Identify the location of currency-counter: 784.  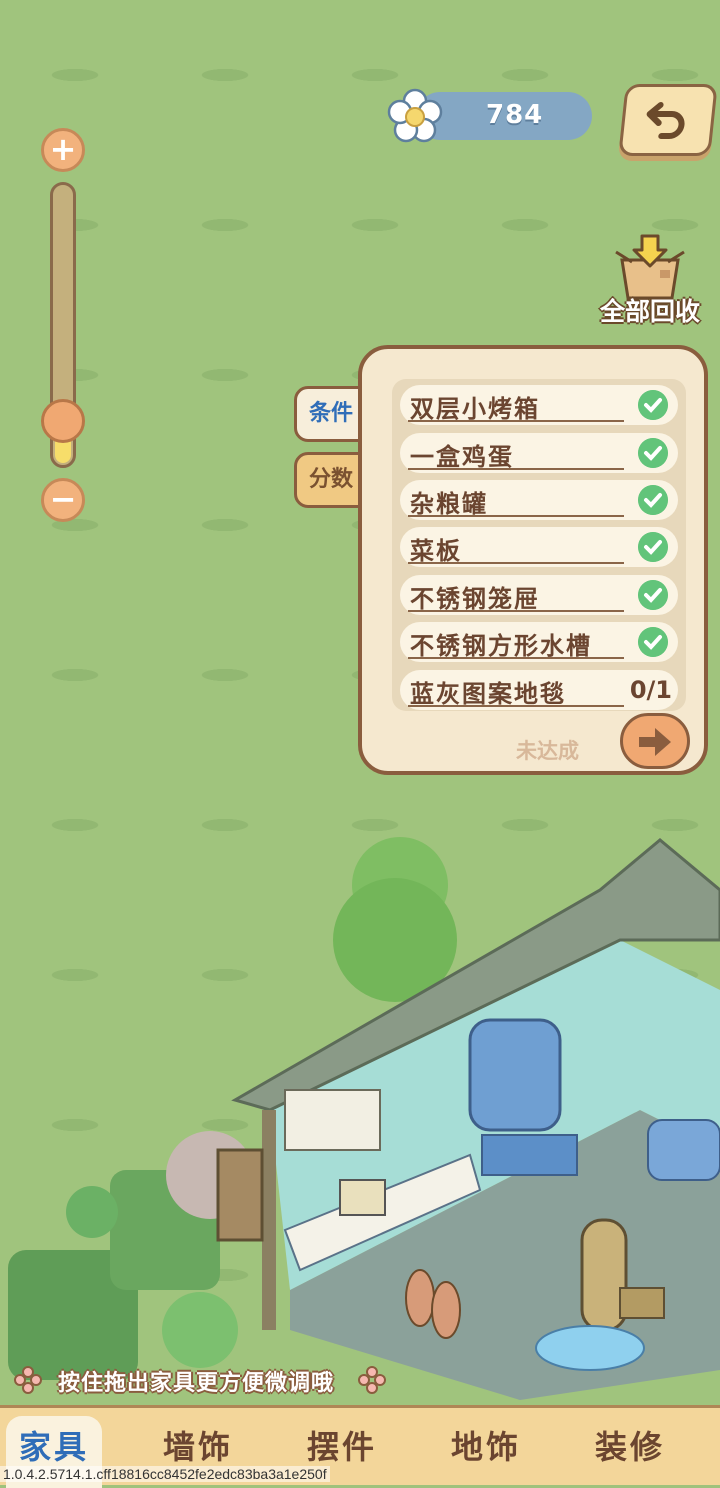
(489, 116).